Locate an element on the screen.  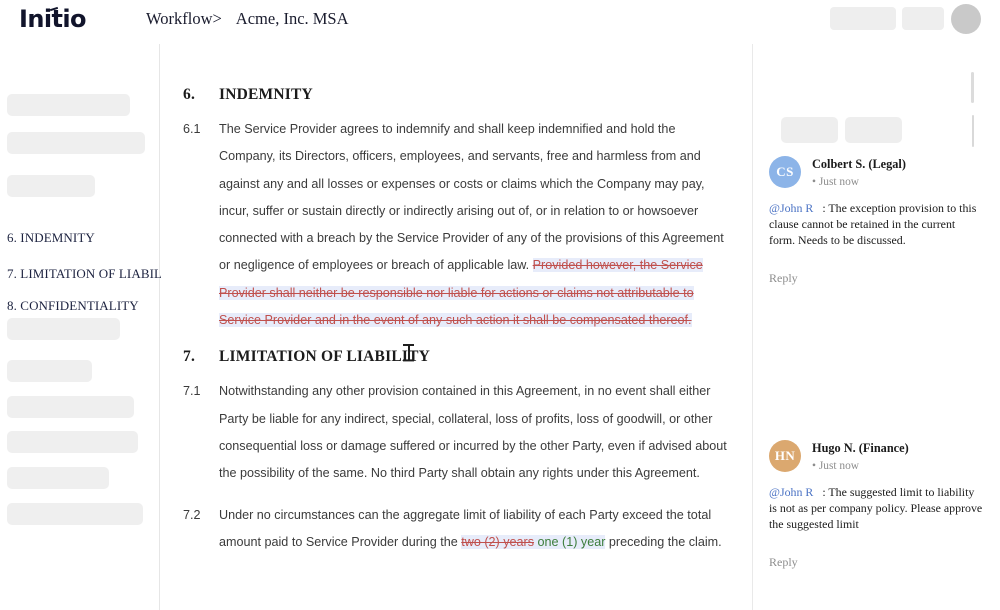
comments-scrollbar is located at coordinates (973, 131).